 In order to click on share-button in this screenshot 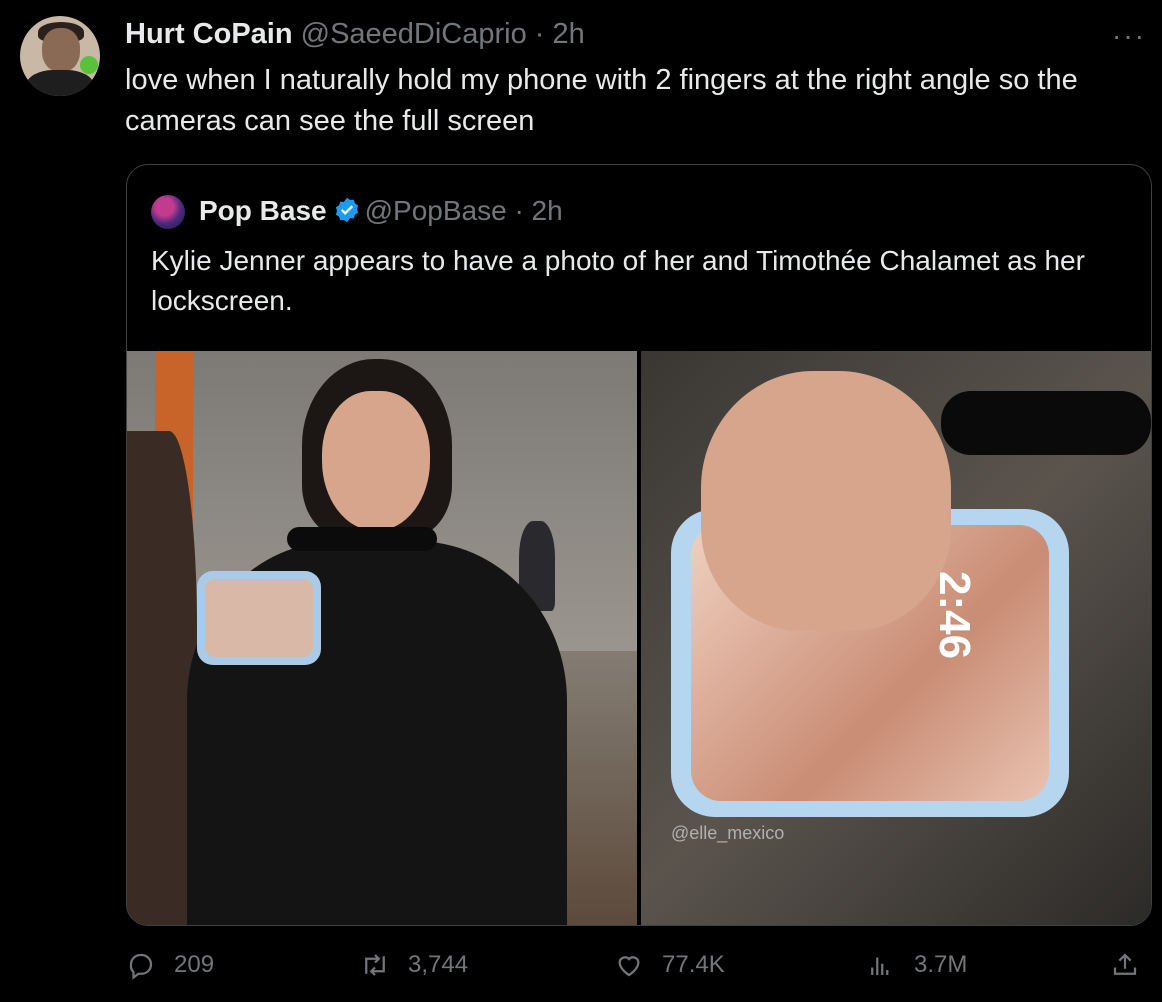, I will do `click(1125, 968)`.